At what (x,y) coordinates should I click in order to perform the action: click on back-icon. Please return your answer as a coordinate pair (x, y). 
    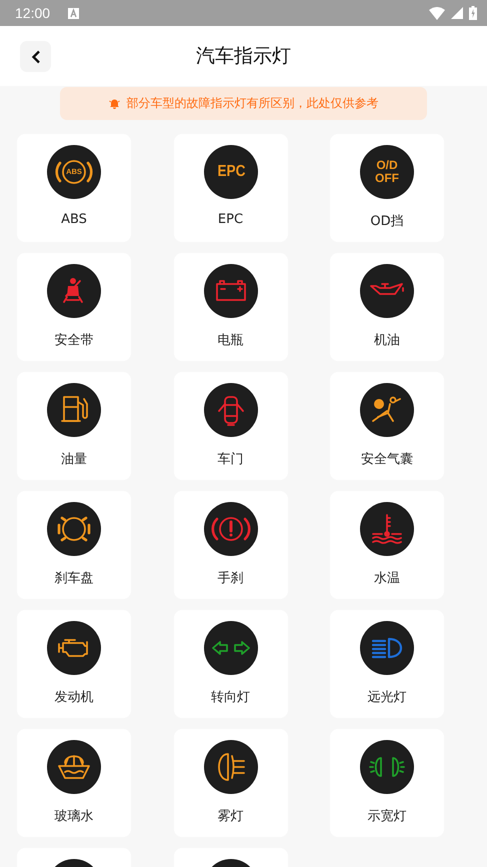
    Looking at the image, I should click on (35, 57).